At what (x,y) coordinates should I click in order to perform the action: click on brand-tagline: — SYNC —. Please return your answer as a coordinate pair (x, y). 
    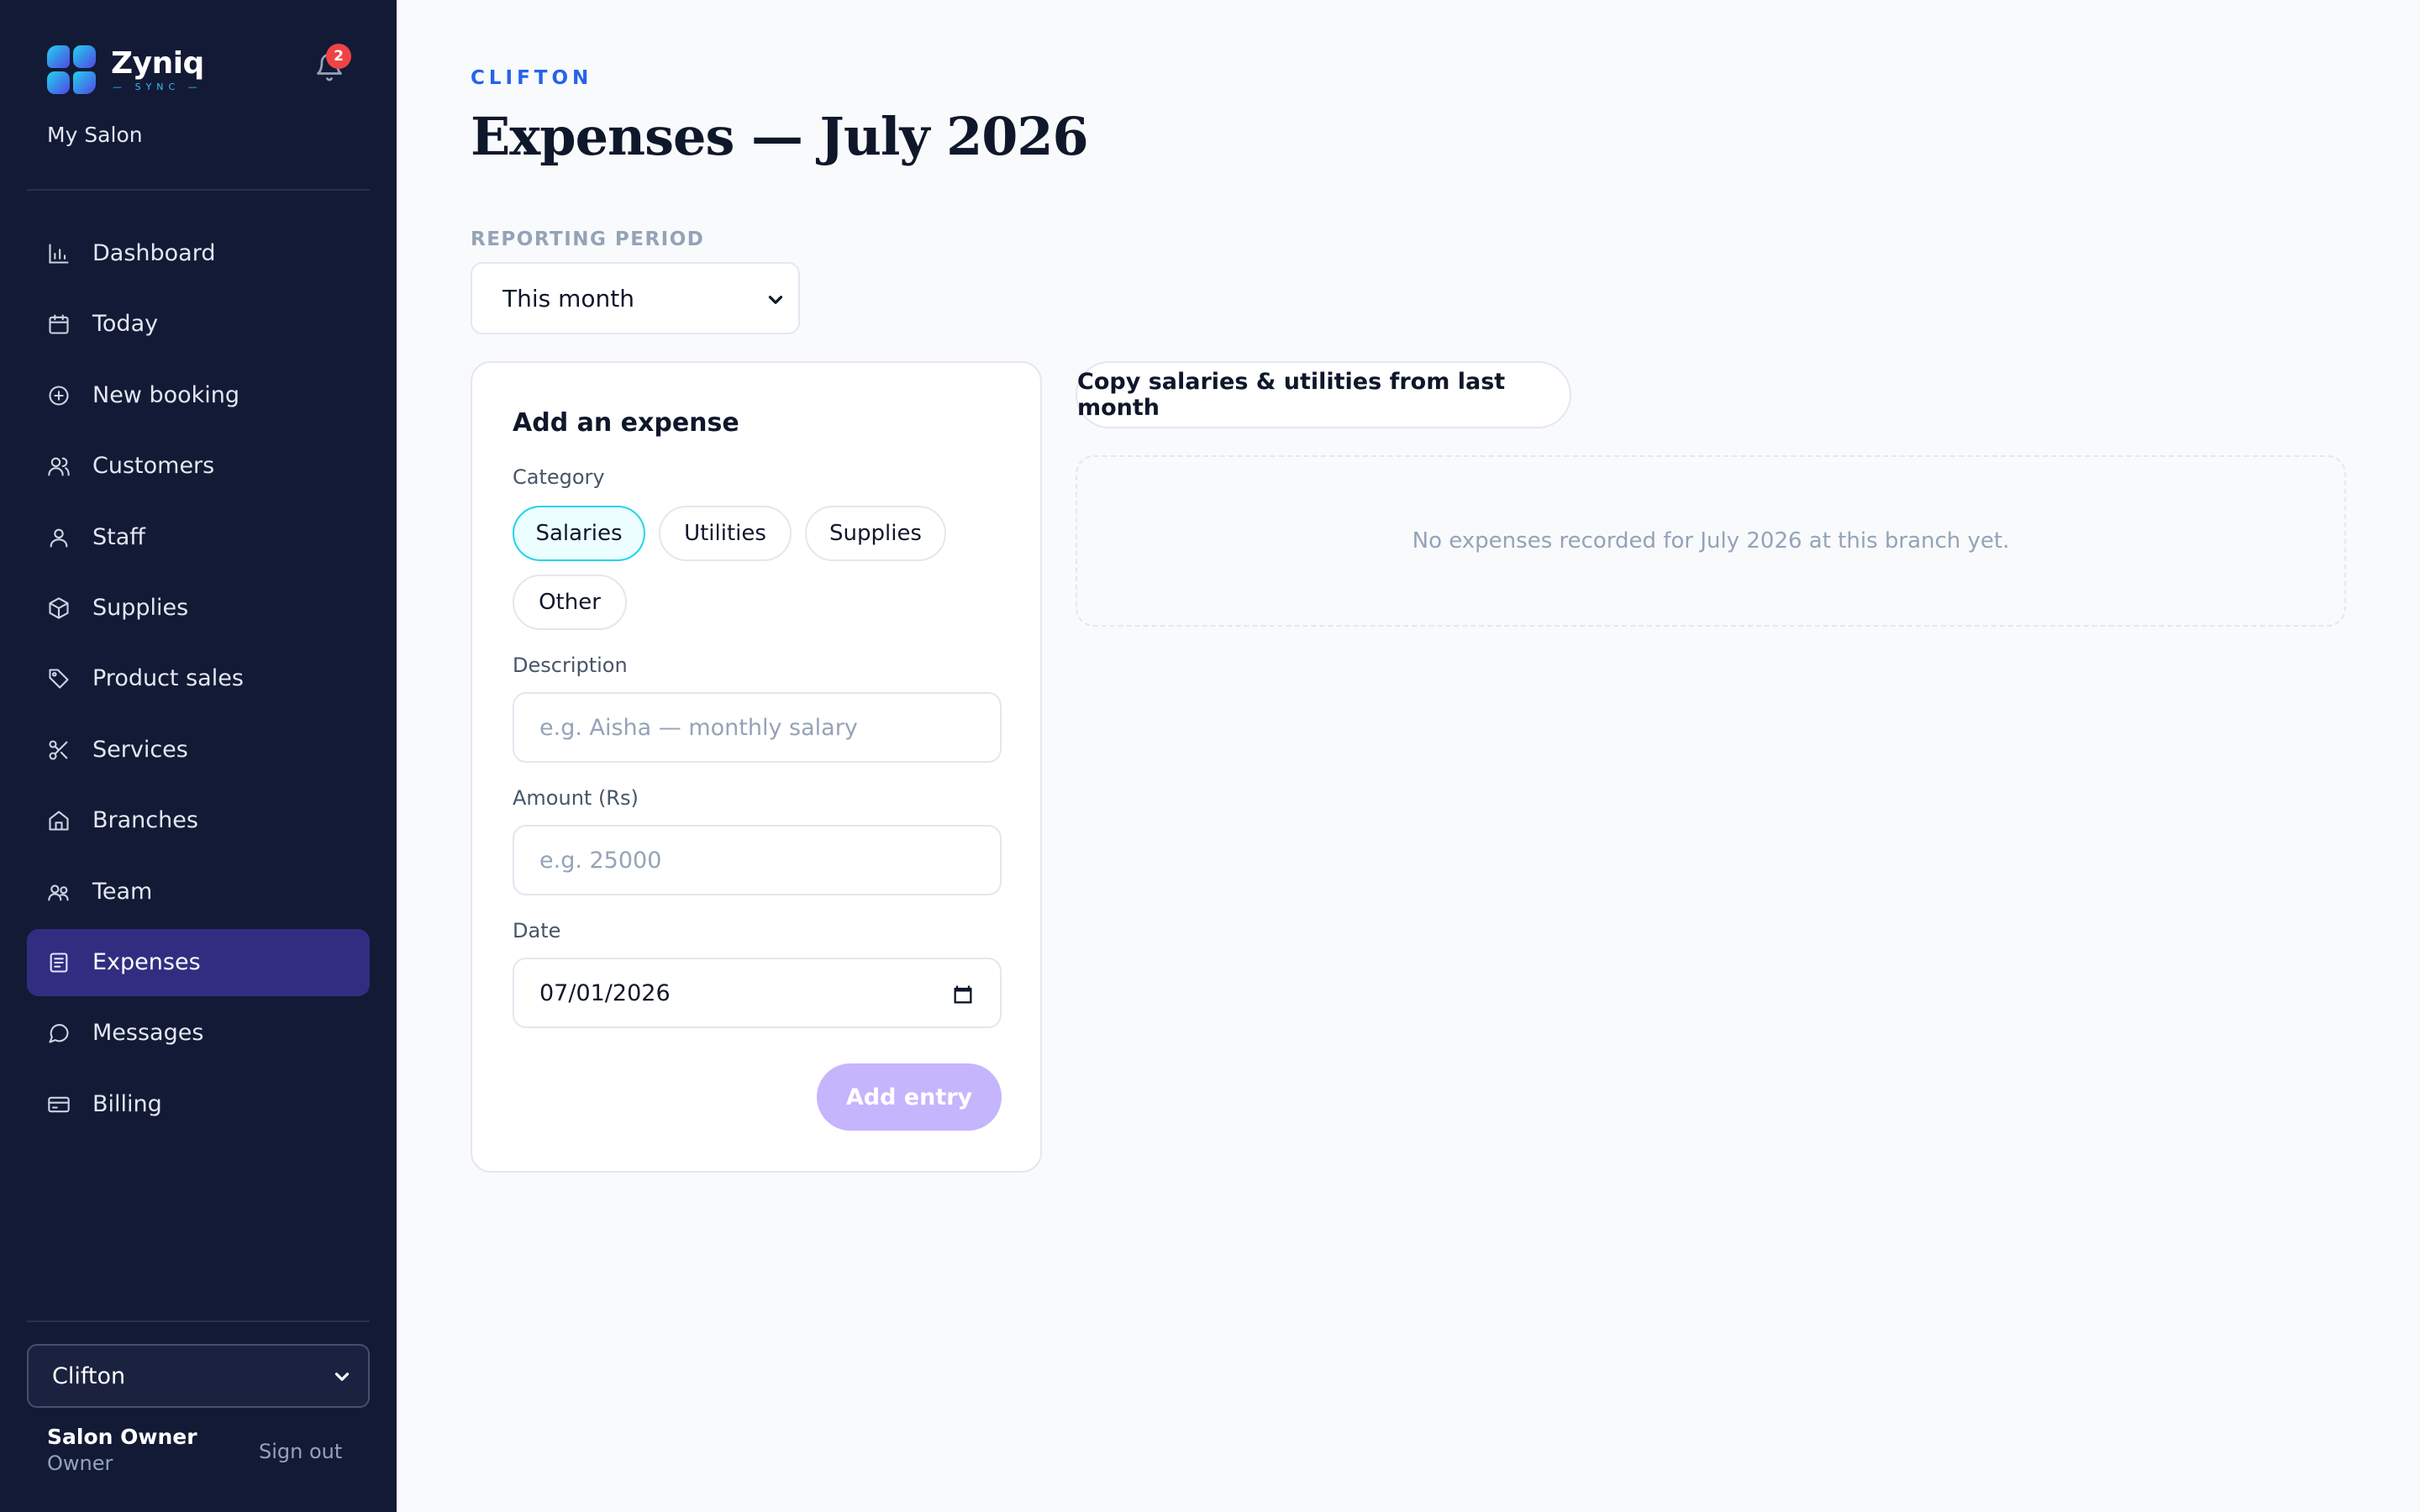
    Looking at the image, I should click on (158, 86).